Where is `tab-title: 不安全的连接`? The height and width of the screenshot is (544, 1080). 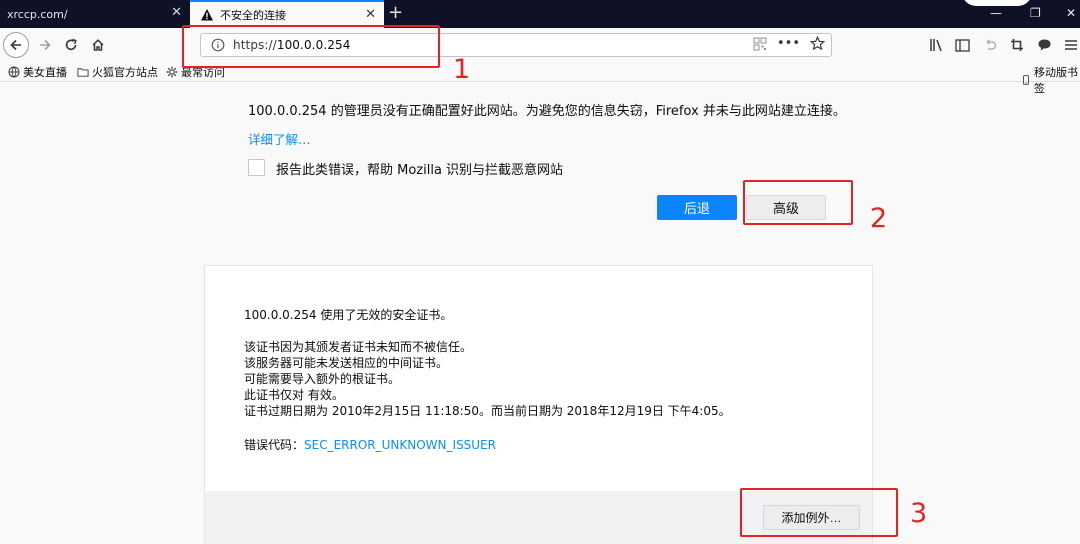 tab-title: 不安全的连接 is located at coordinates (253, 15).